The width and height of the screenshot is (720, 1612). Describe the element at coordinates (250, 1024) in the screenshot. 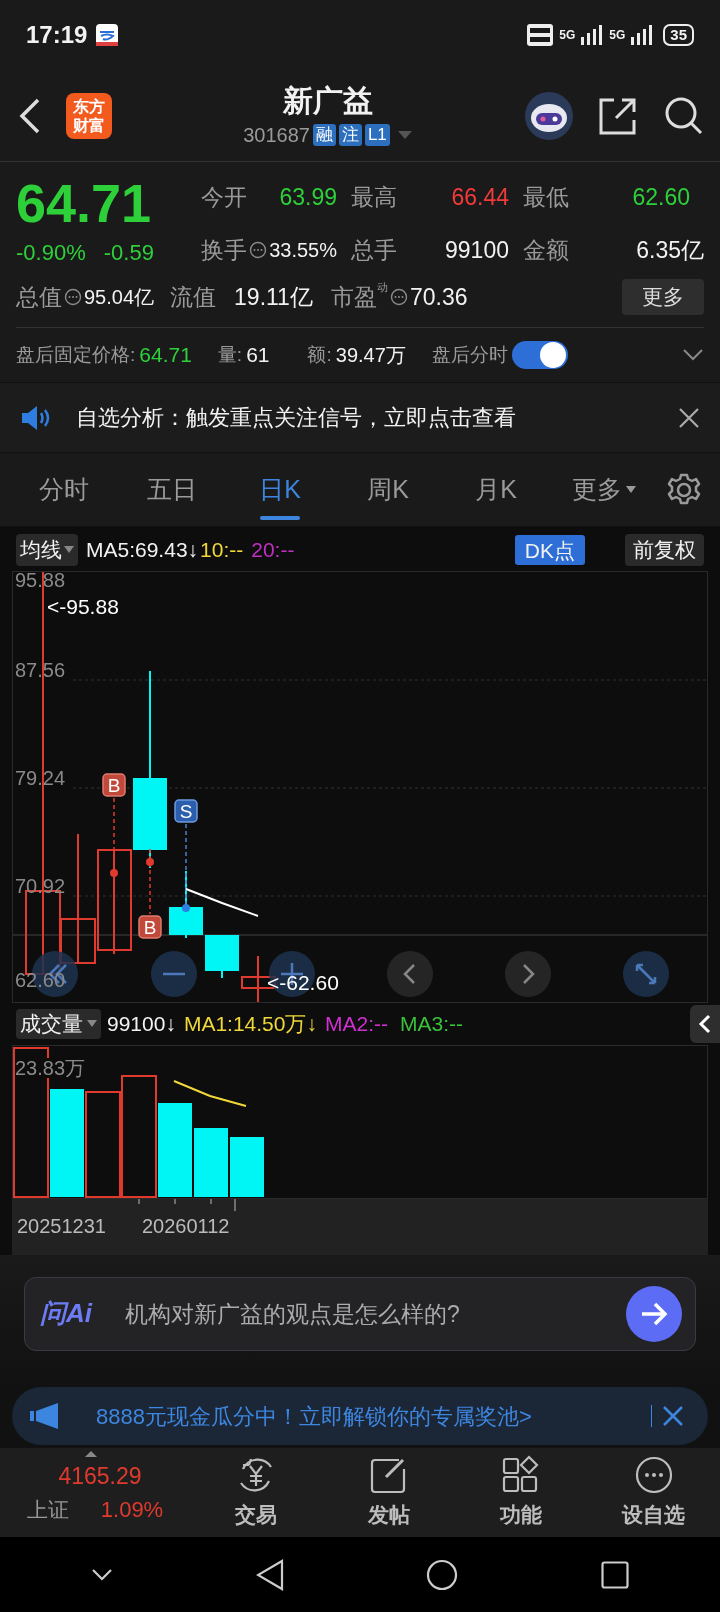

I see `ma1-value: MA1:14.50万↓` at that location.